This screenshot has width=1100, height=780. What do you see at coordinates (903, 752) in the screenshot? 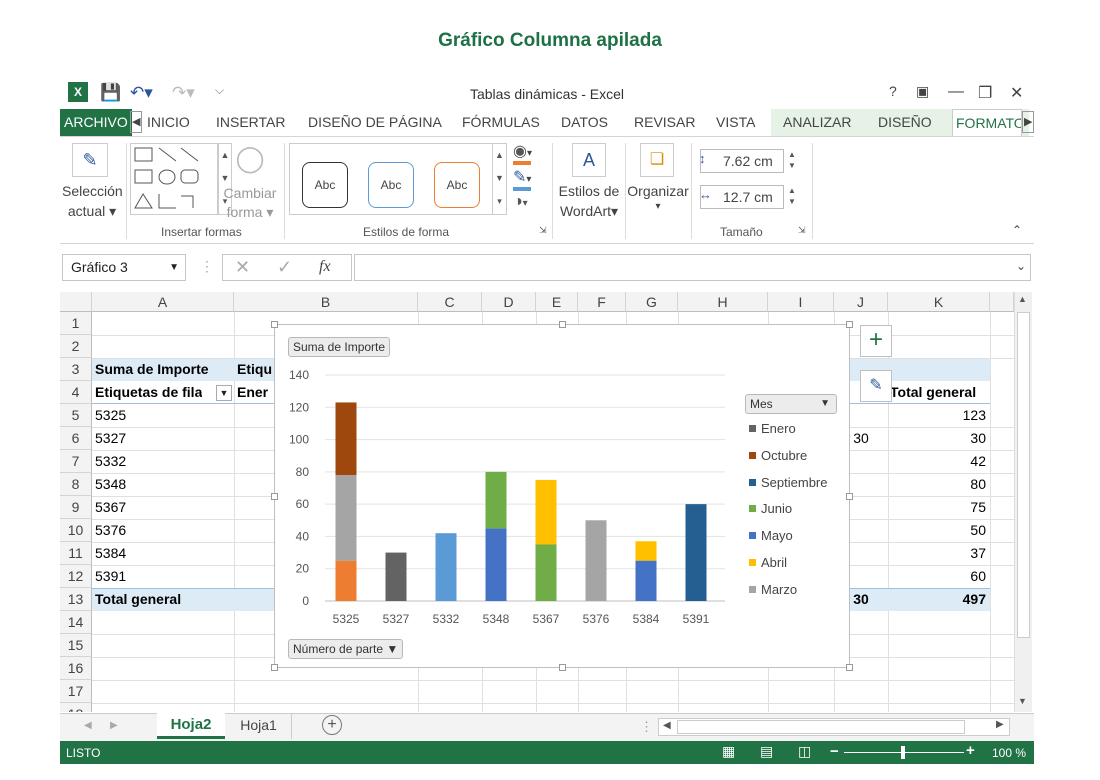
I see `zoom-slider-thumb` at bounding box center [903, 752].